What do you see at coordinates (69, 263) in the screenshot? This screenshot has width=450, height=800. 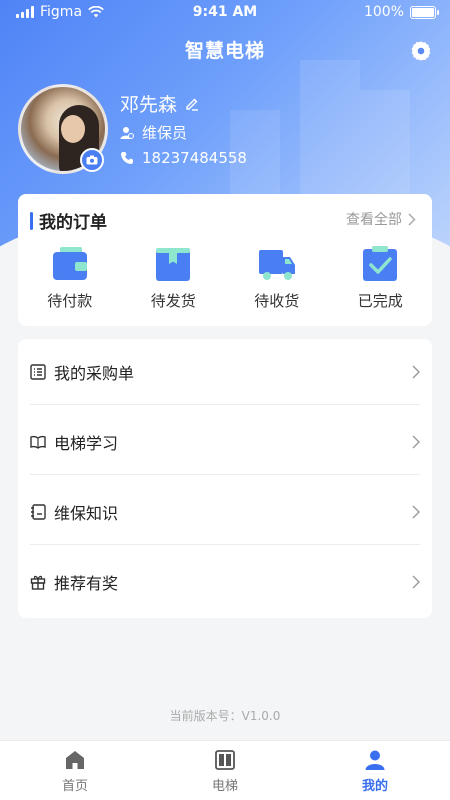 I see `wallet-icon` at bounding box center [69, 263].